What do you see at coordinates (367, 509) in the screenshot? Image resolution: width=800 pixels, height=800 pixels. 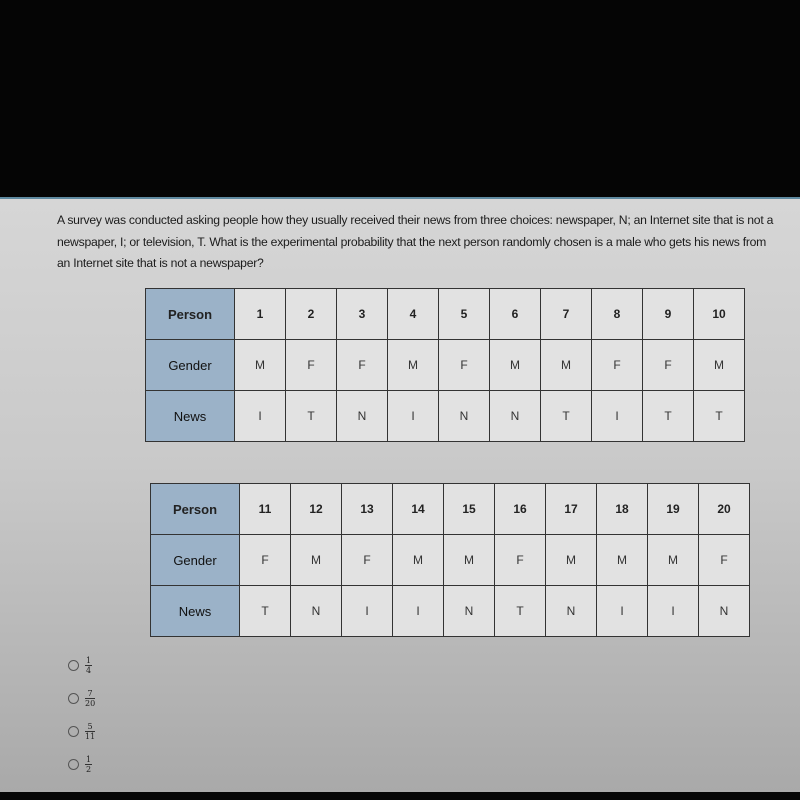 I see `person-cell: 13` at bounding box center [367, 509].